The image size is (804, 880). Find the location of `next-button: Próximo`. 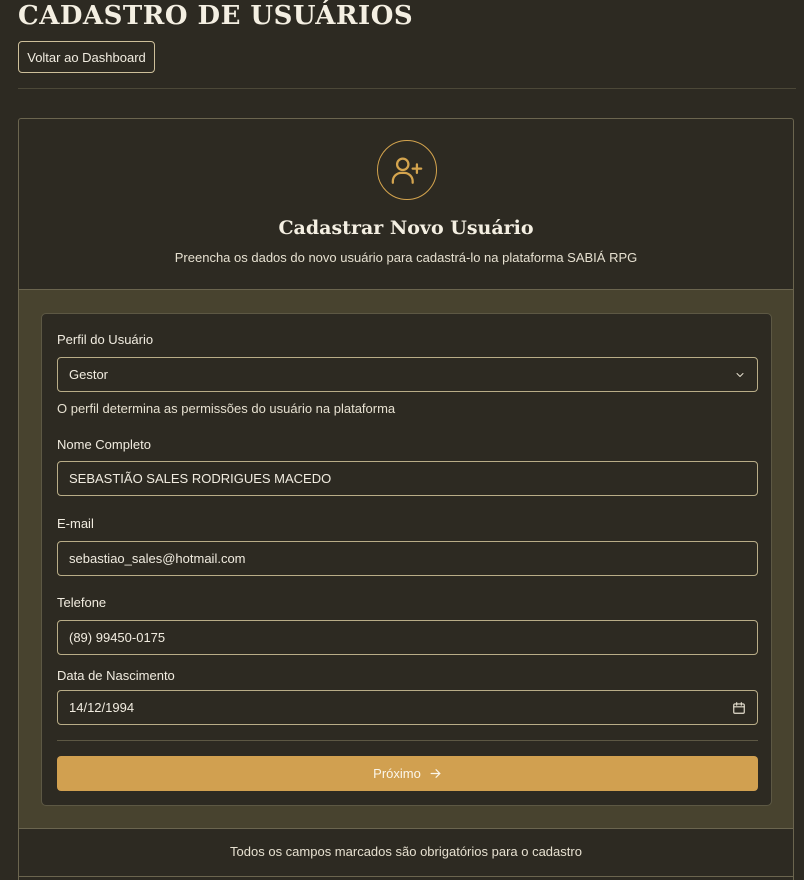

next-button: Próximo is located at coordinates (407, 773).